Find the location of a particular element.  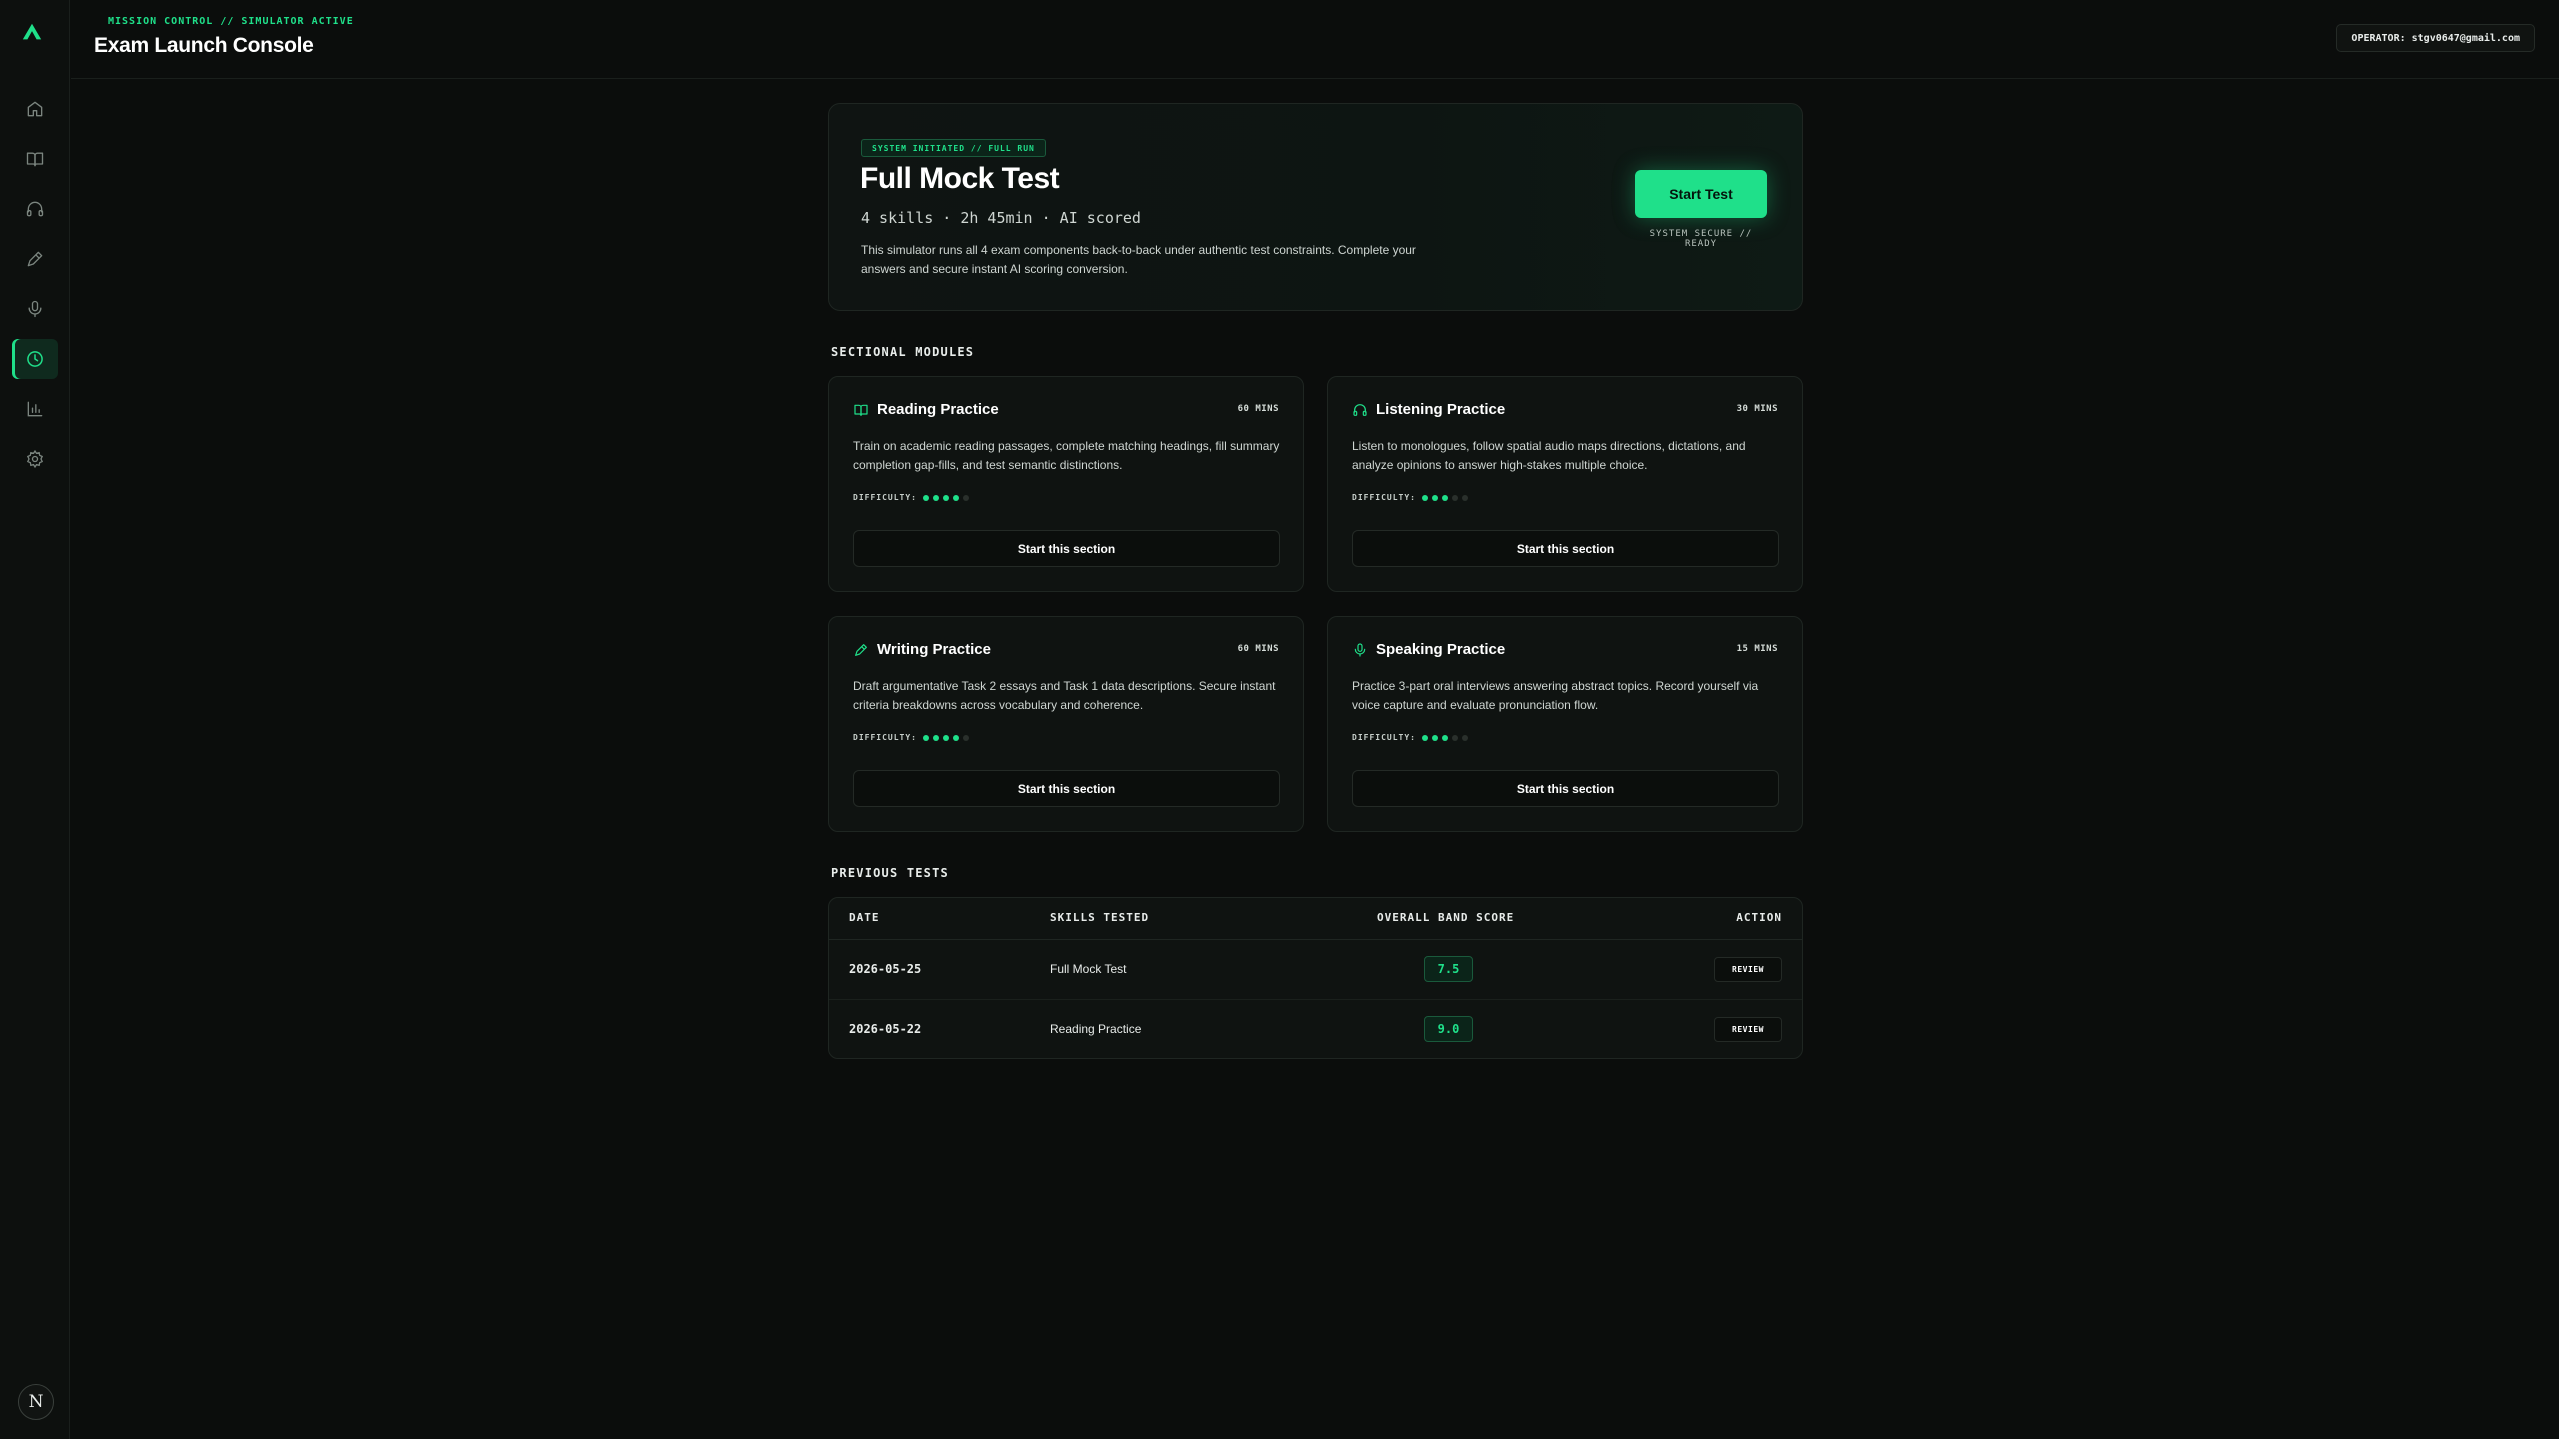

app-logo-icon is located at coordinates (32, 32).